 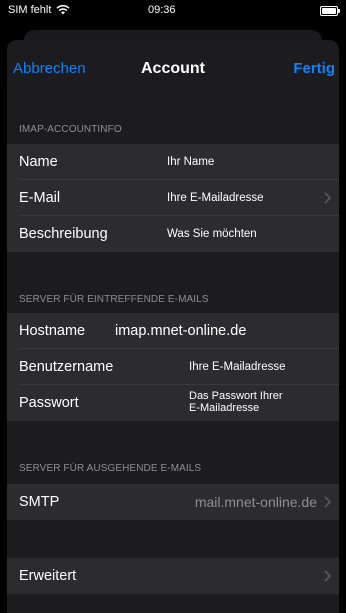 I want to click on status-bar: SIM fehlt 09:36, so click(x=173, y=11).